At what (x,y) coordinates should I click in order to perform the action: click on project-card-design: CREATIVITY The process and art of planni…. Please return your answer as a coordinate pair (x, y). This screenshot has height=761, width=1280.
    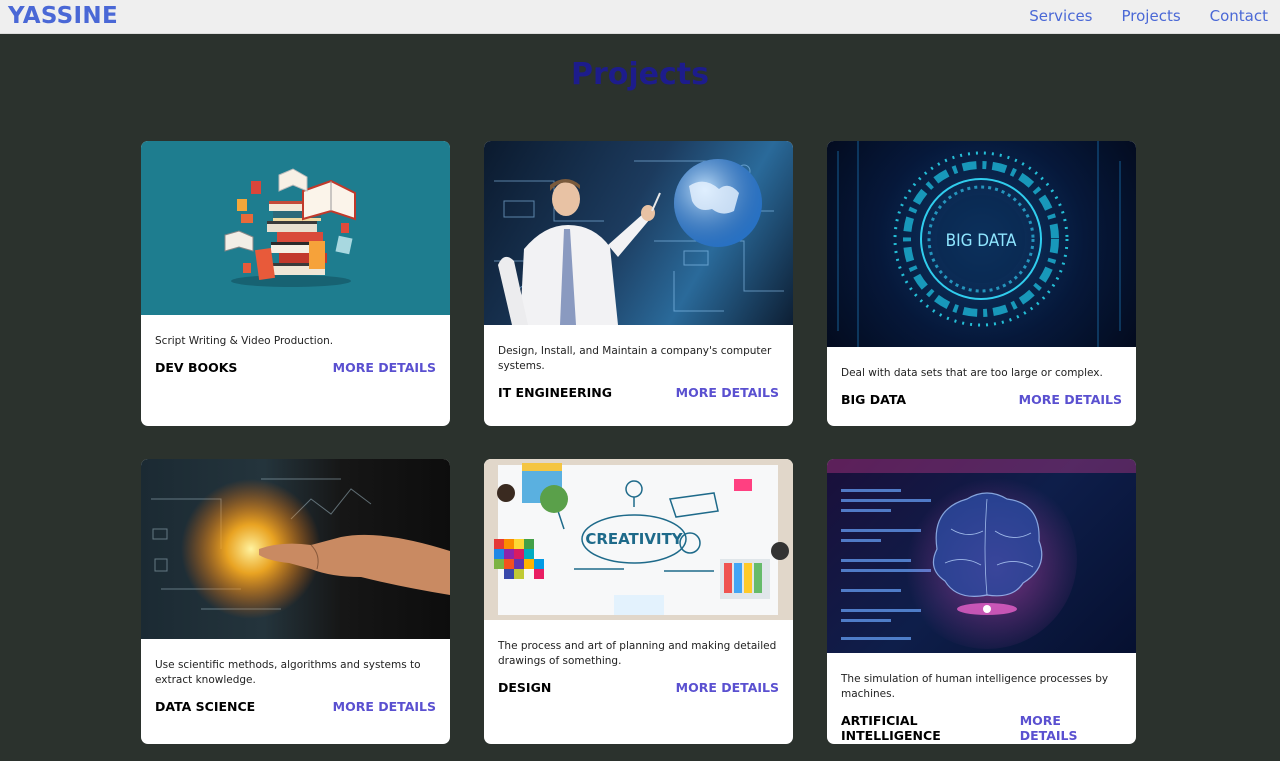
    Looking at the image, I should click on (638, 601).